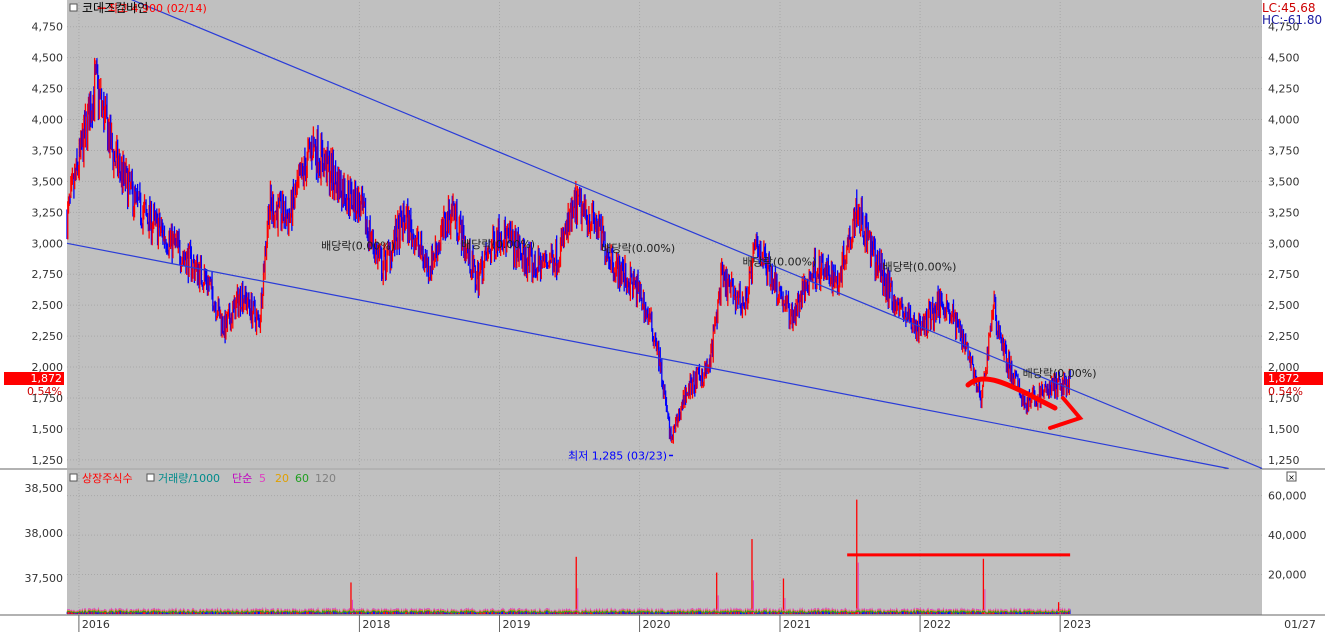 The height and width of the screenshot is (635, 1325). I want to click on vol-tick-right: 60,000, so click(1287, 496).